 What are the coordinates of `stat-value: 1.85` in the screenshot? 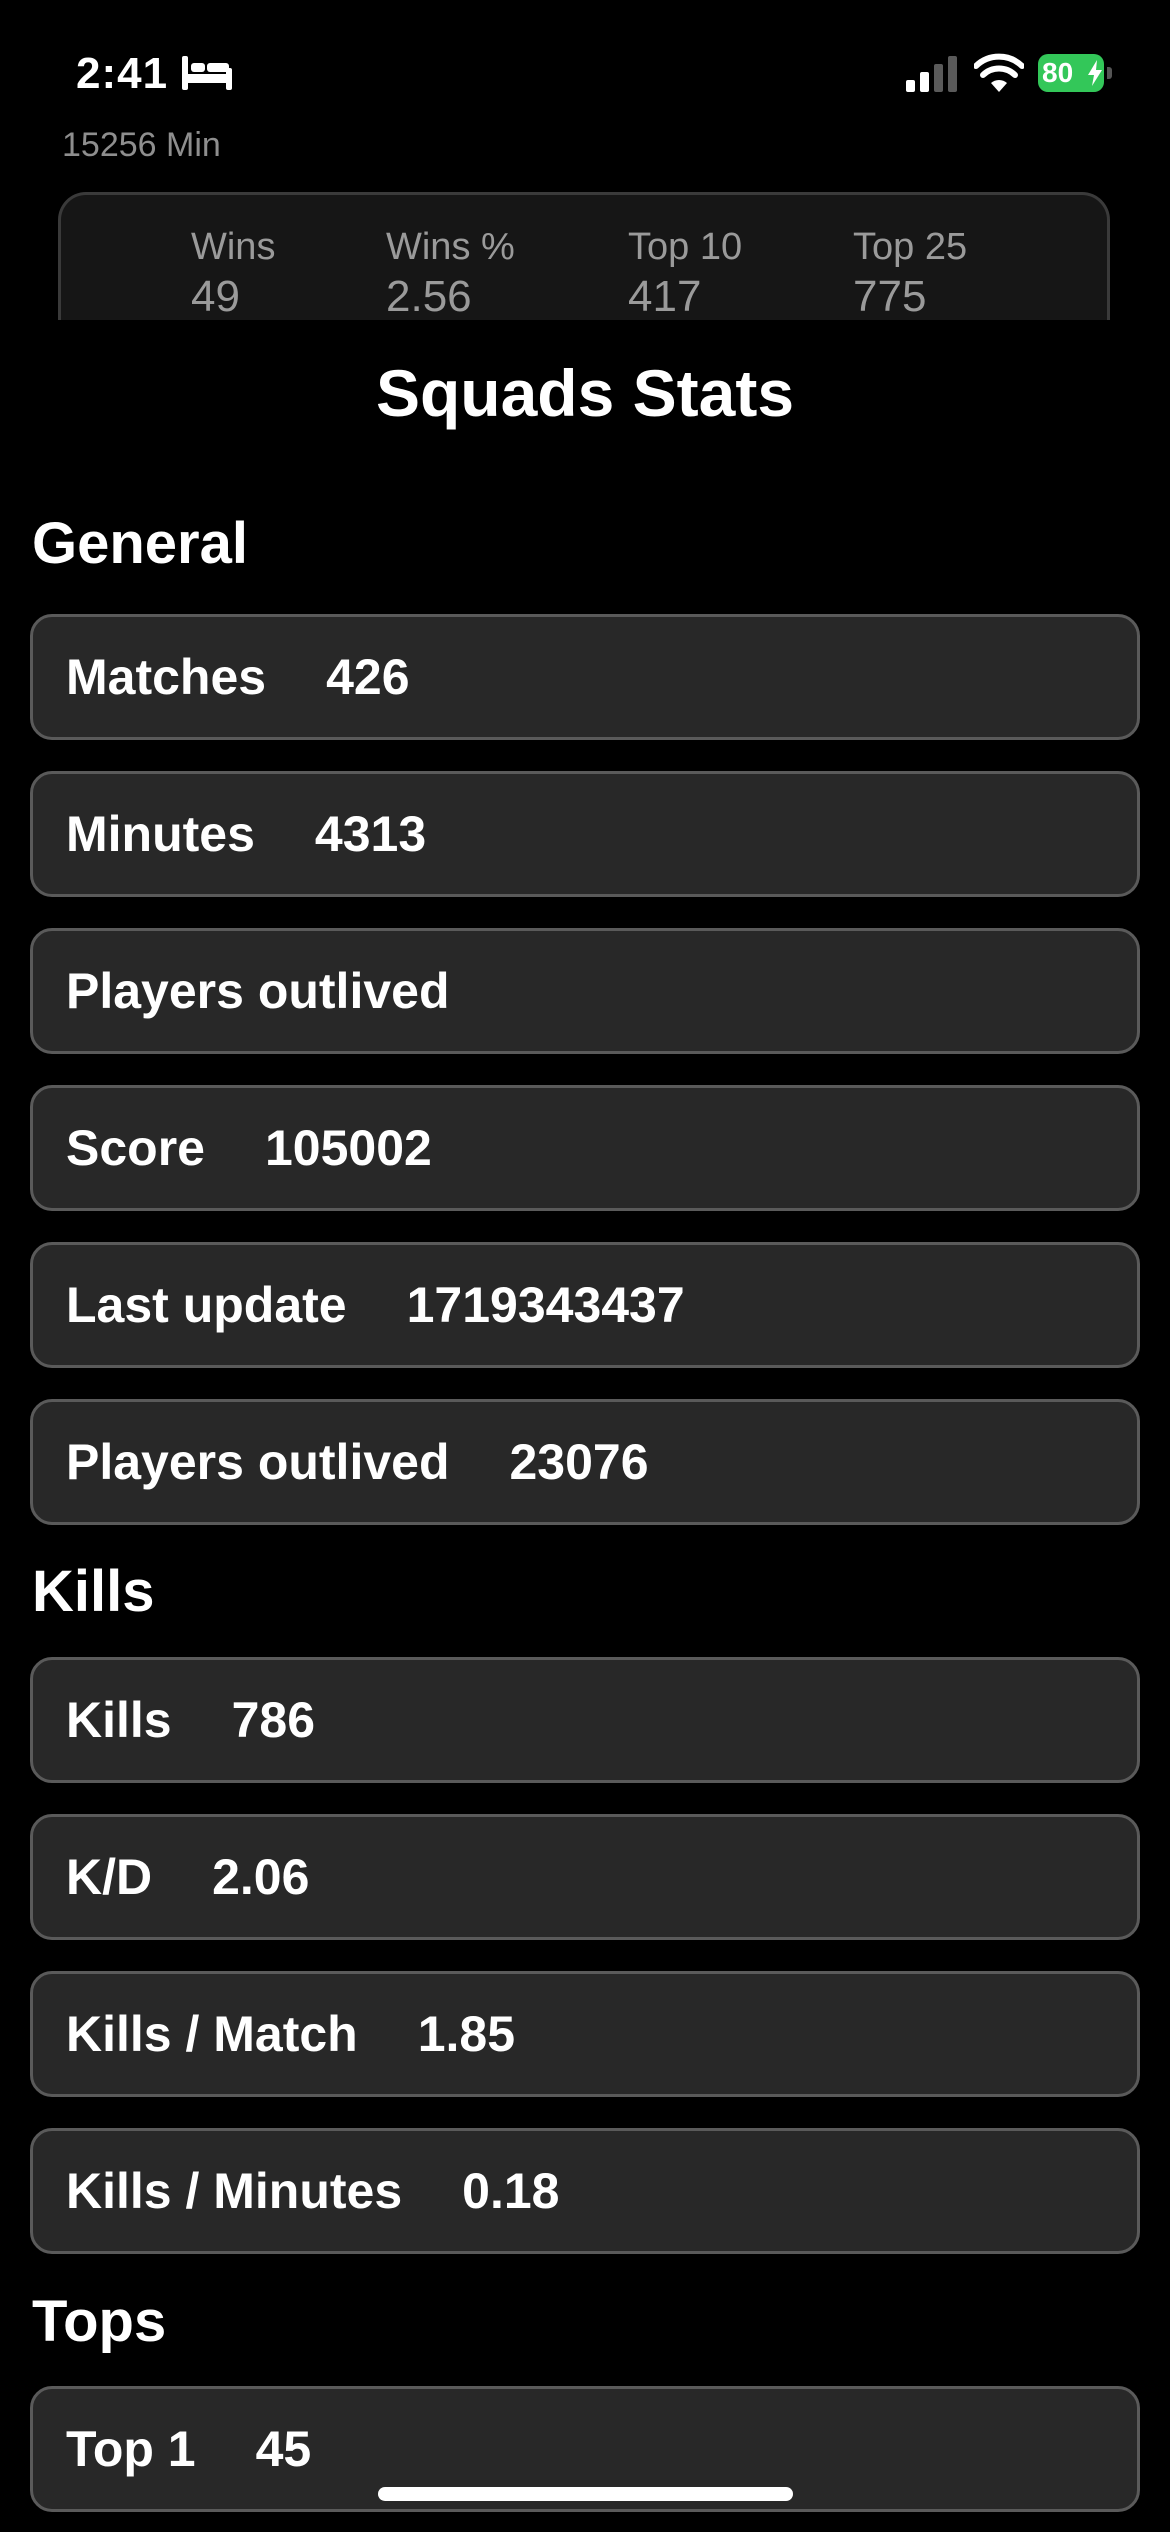 It's located at (466, 2034).